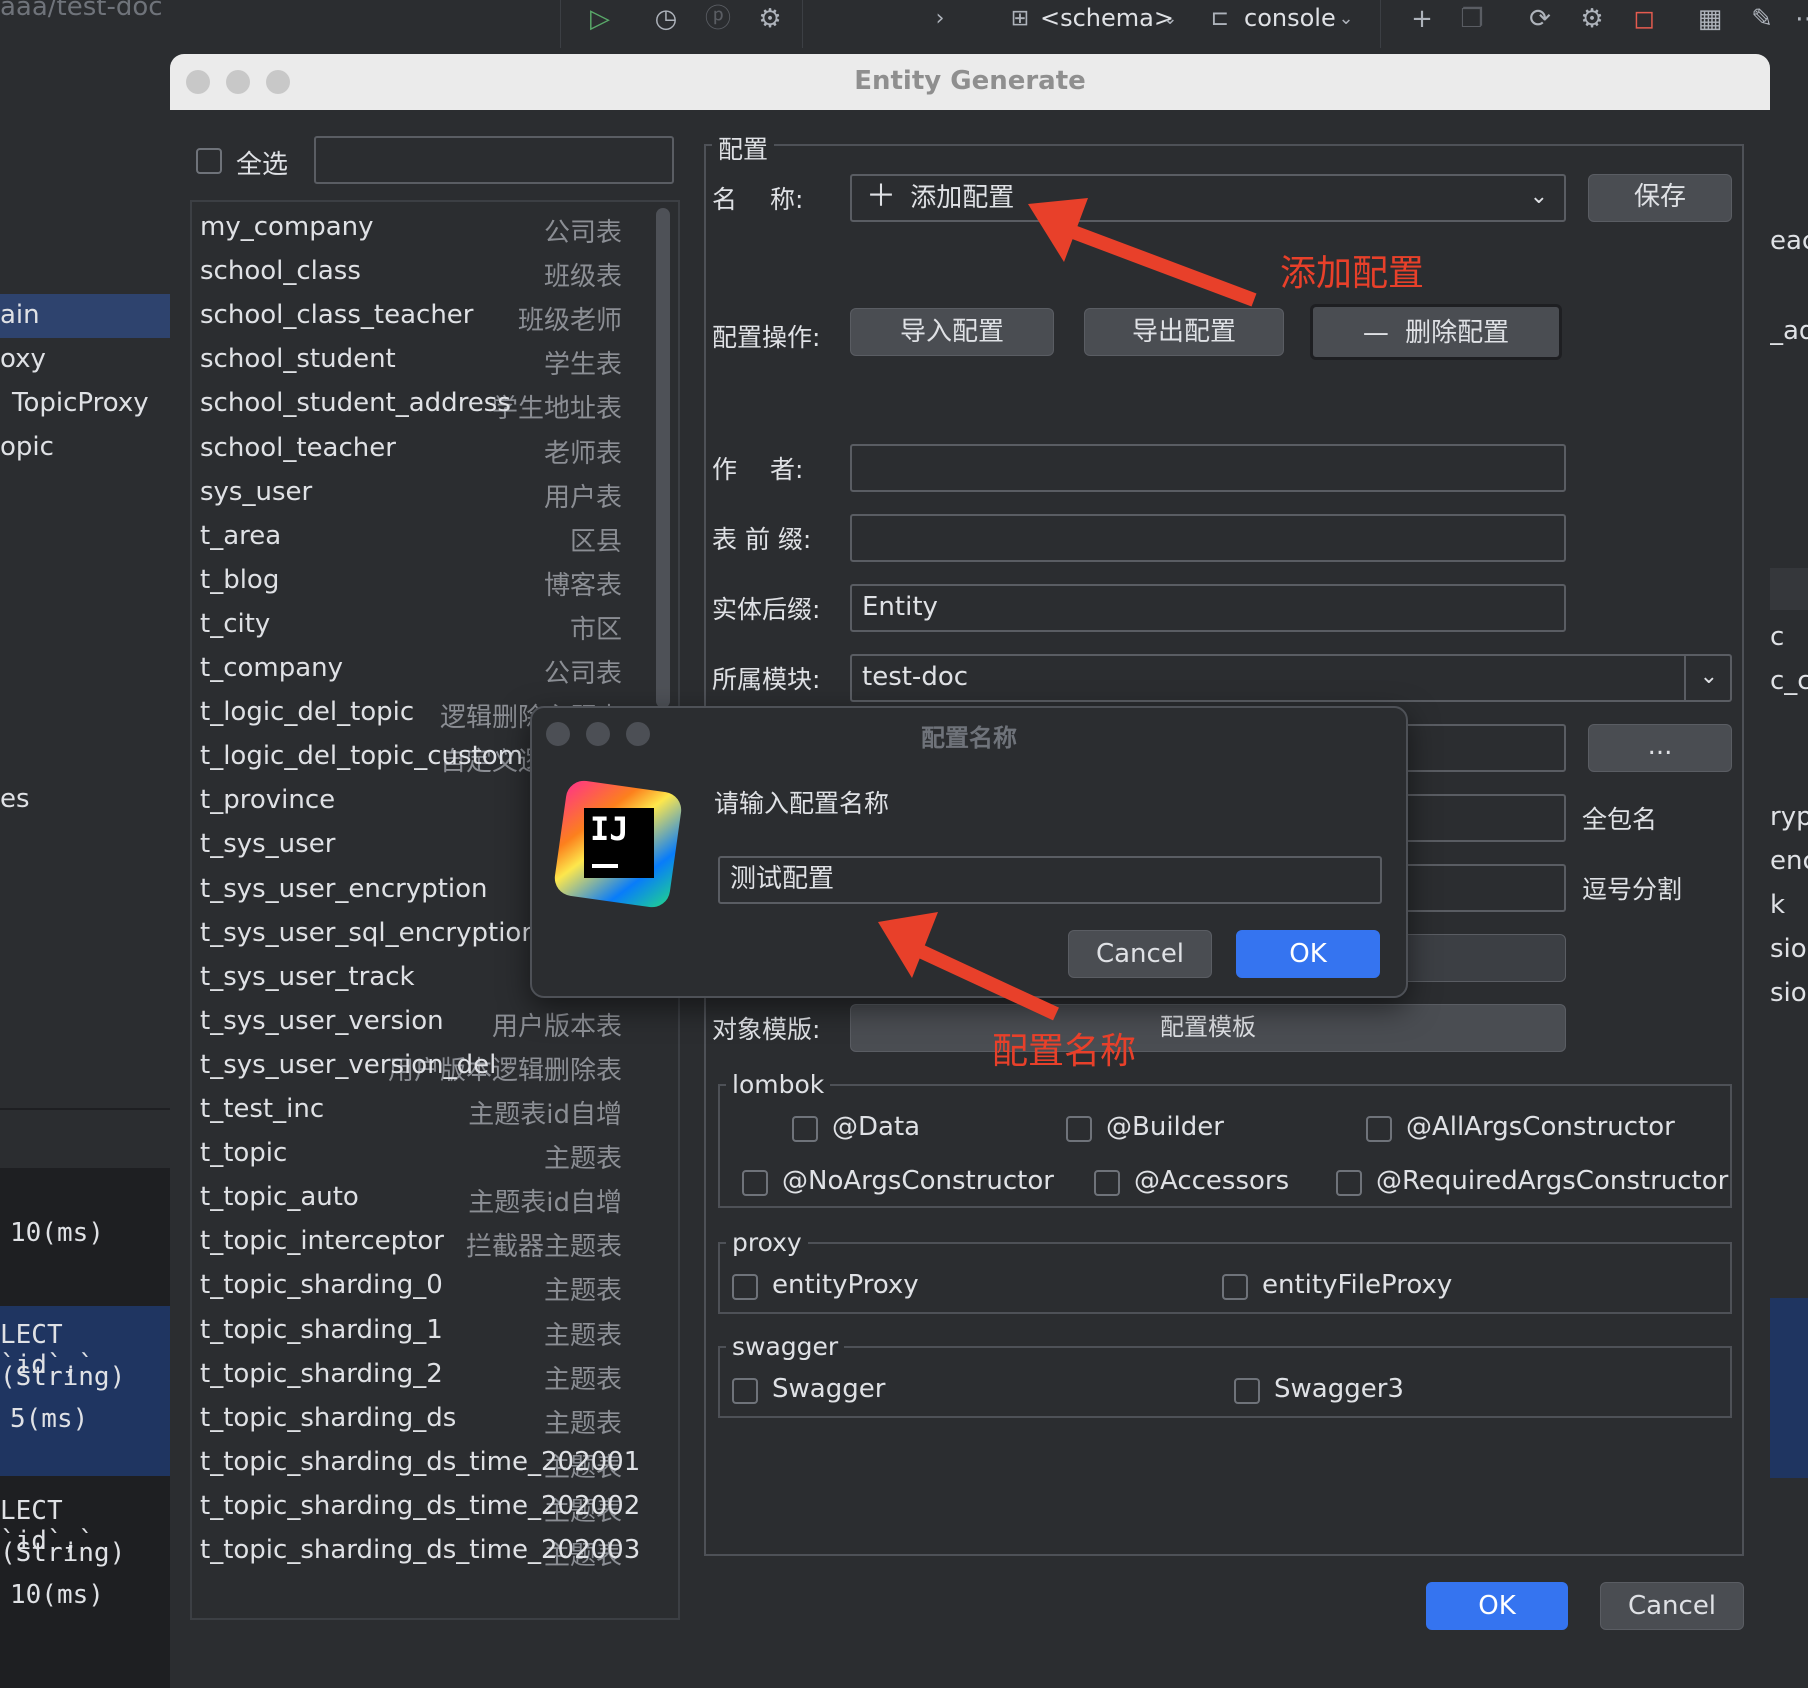 Image resolution: width=1808 pixels, height=1688 pixels. Describe the element at coordinates (1352, 273) in the screenshot. I see `add-config-annotation: 添加配置` at that location.